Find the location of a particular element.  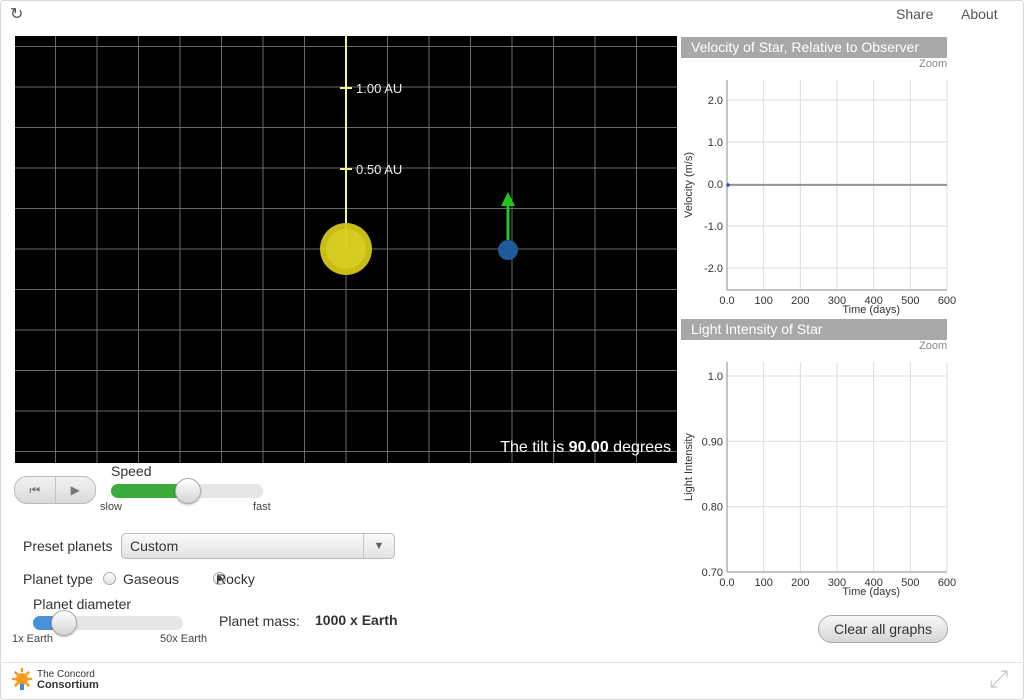

reset-button: ⏮ is located at coordinates (35, 490).